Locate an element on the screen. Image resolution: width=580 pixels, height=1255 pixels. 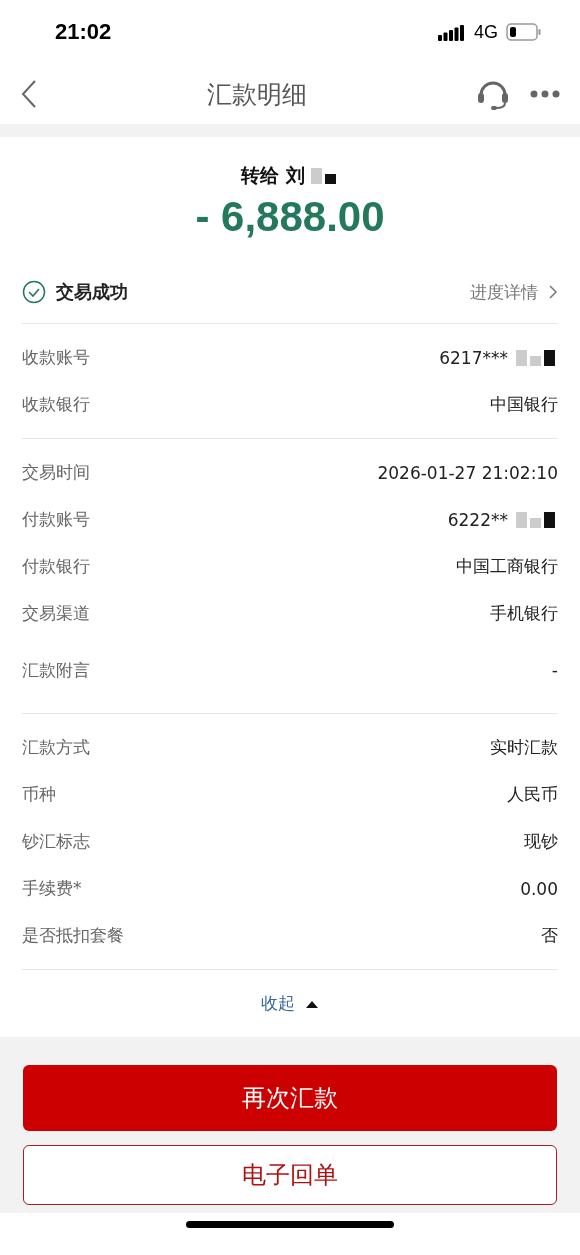
chevron-right-icon is located at coordinates (553, 292).